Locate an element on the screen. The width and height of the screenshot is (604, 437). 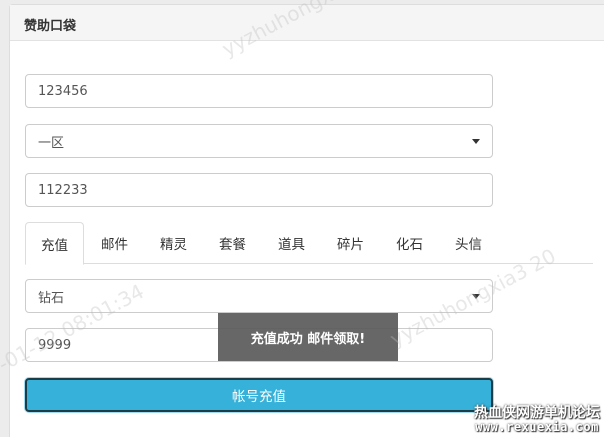
item-select: 钻石 is located at coordinates (259, 296).